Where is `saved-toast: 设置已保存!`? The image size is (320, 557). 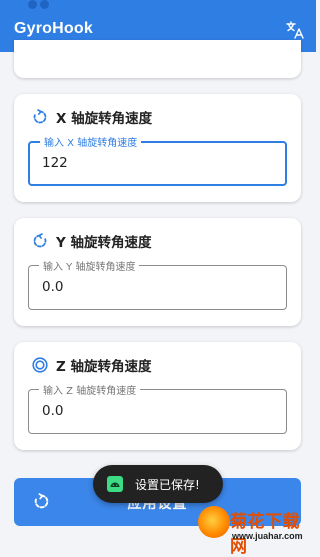
saved-toast: 设置已保存! is located at coordinates (158, 484).